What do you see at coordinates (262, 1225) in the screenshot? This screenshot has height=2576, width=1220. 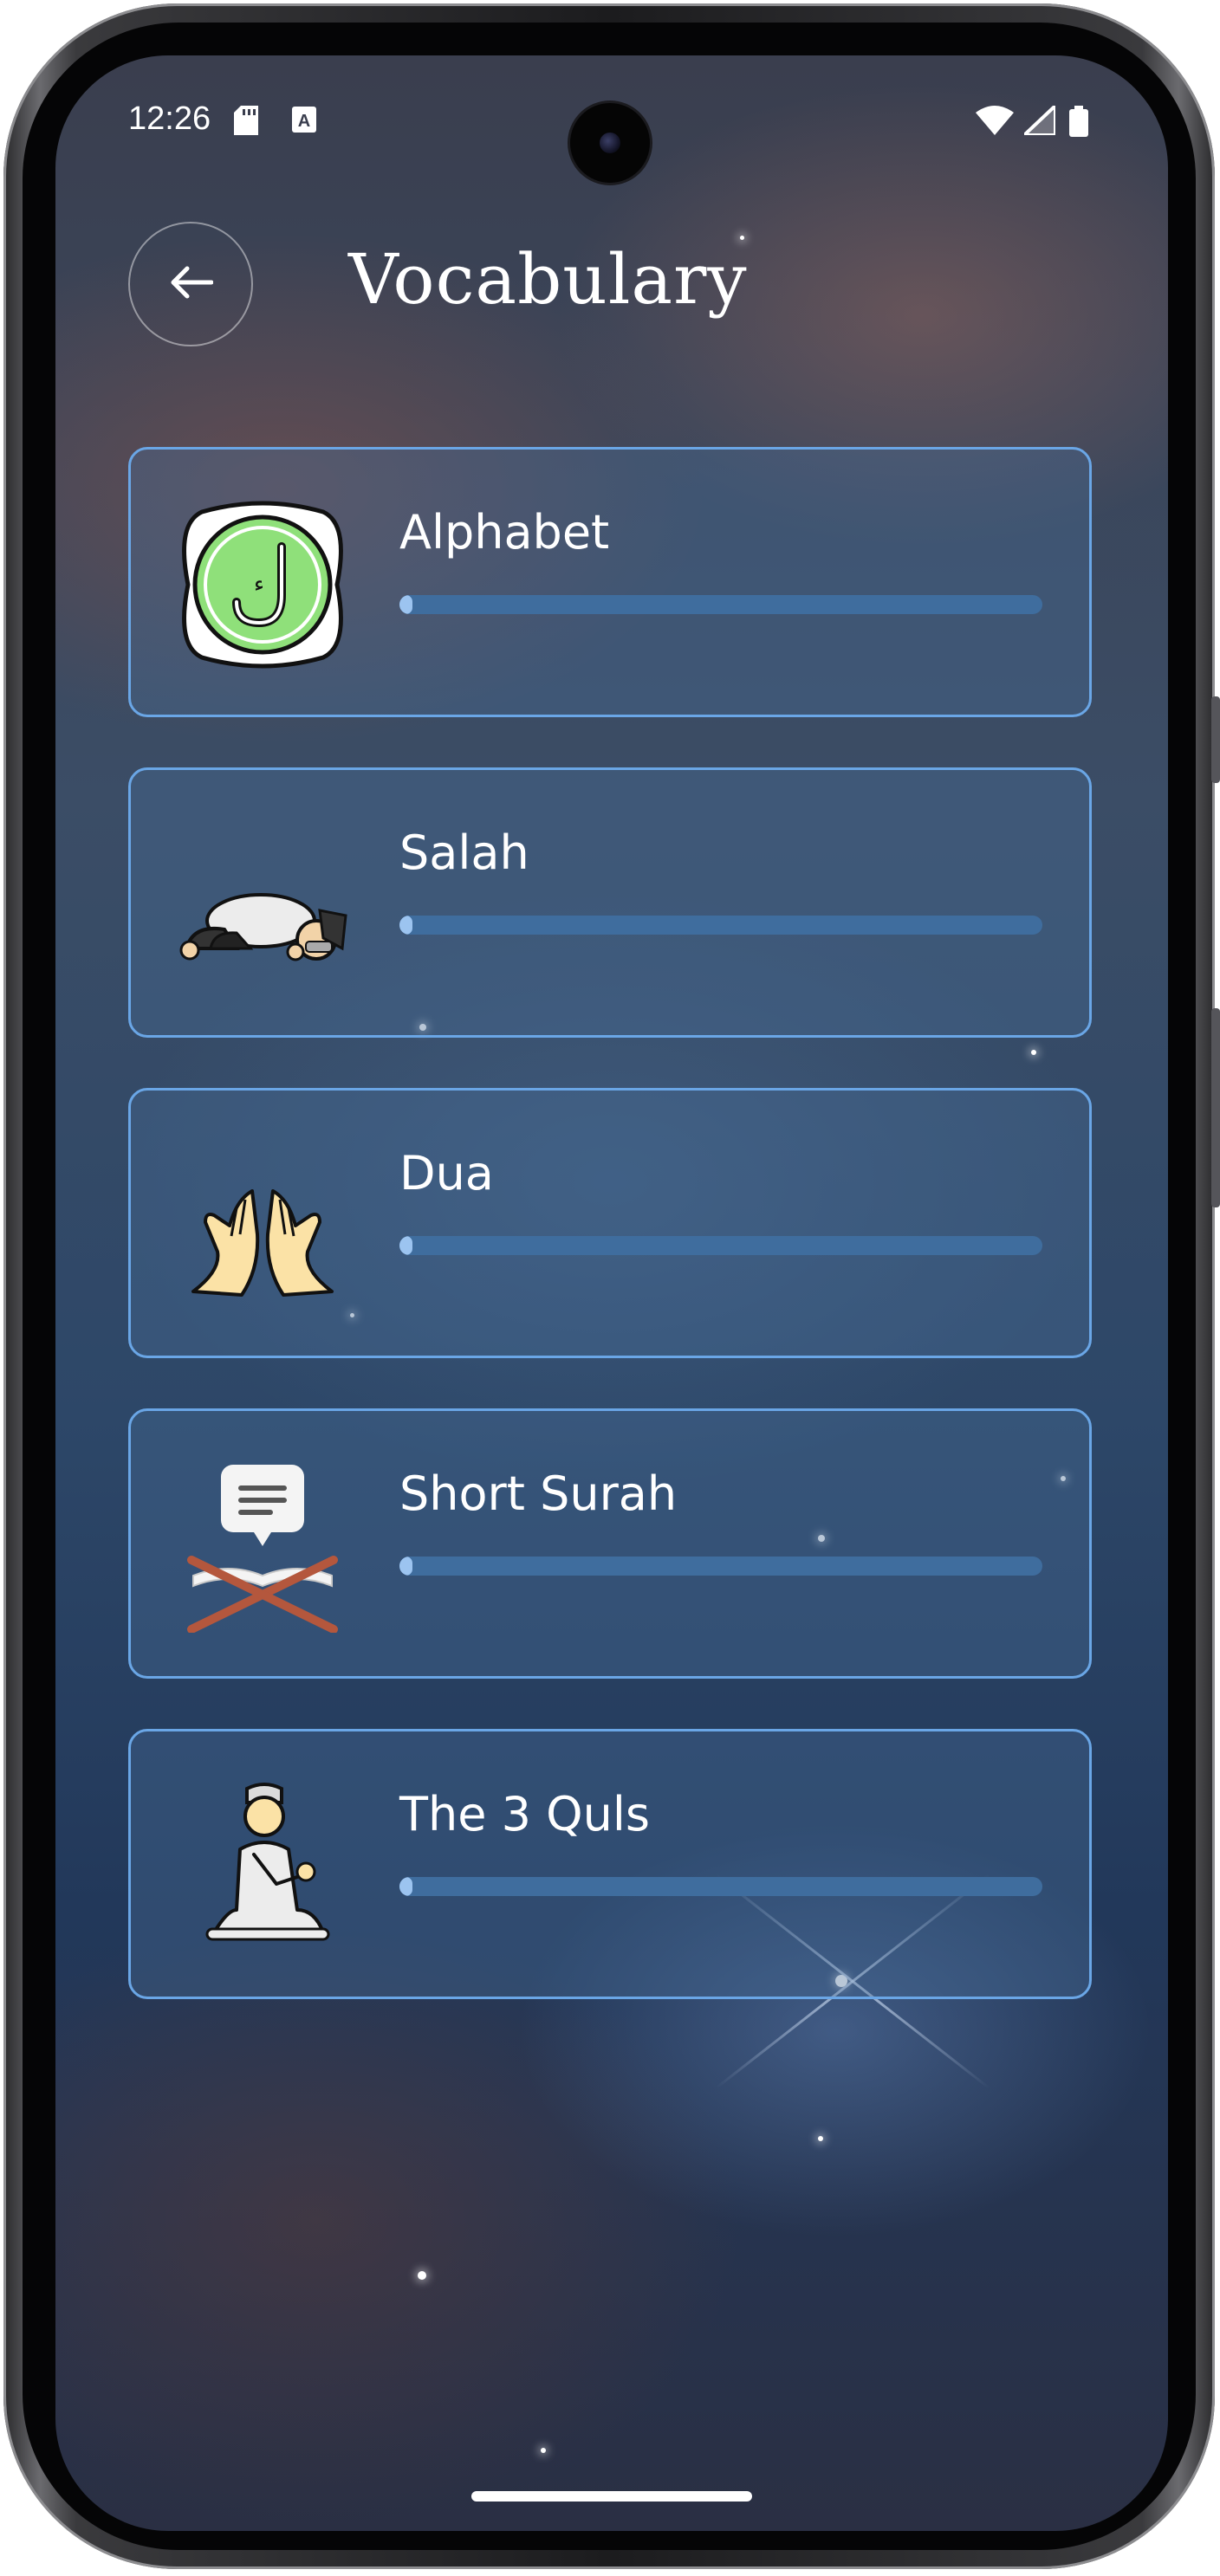 I see `raised-praying-hands-icon` at bounding box center [262, 1225].